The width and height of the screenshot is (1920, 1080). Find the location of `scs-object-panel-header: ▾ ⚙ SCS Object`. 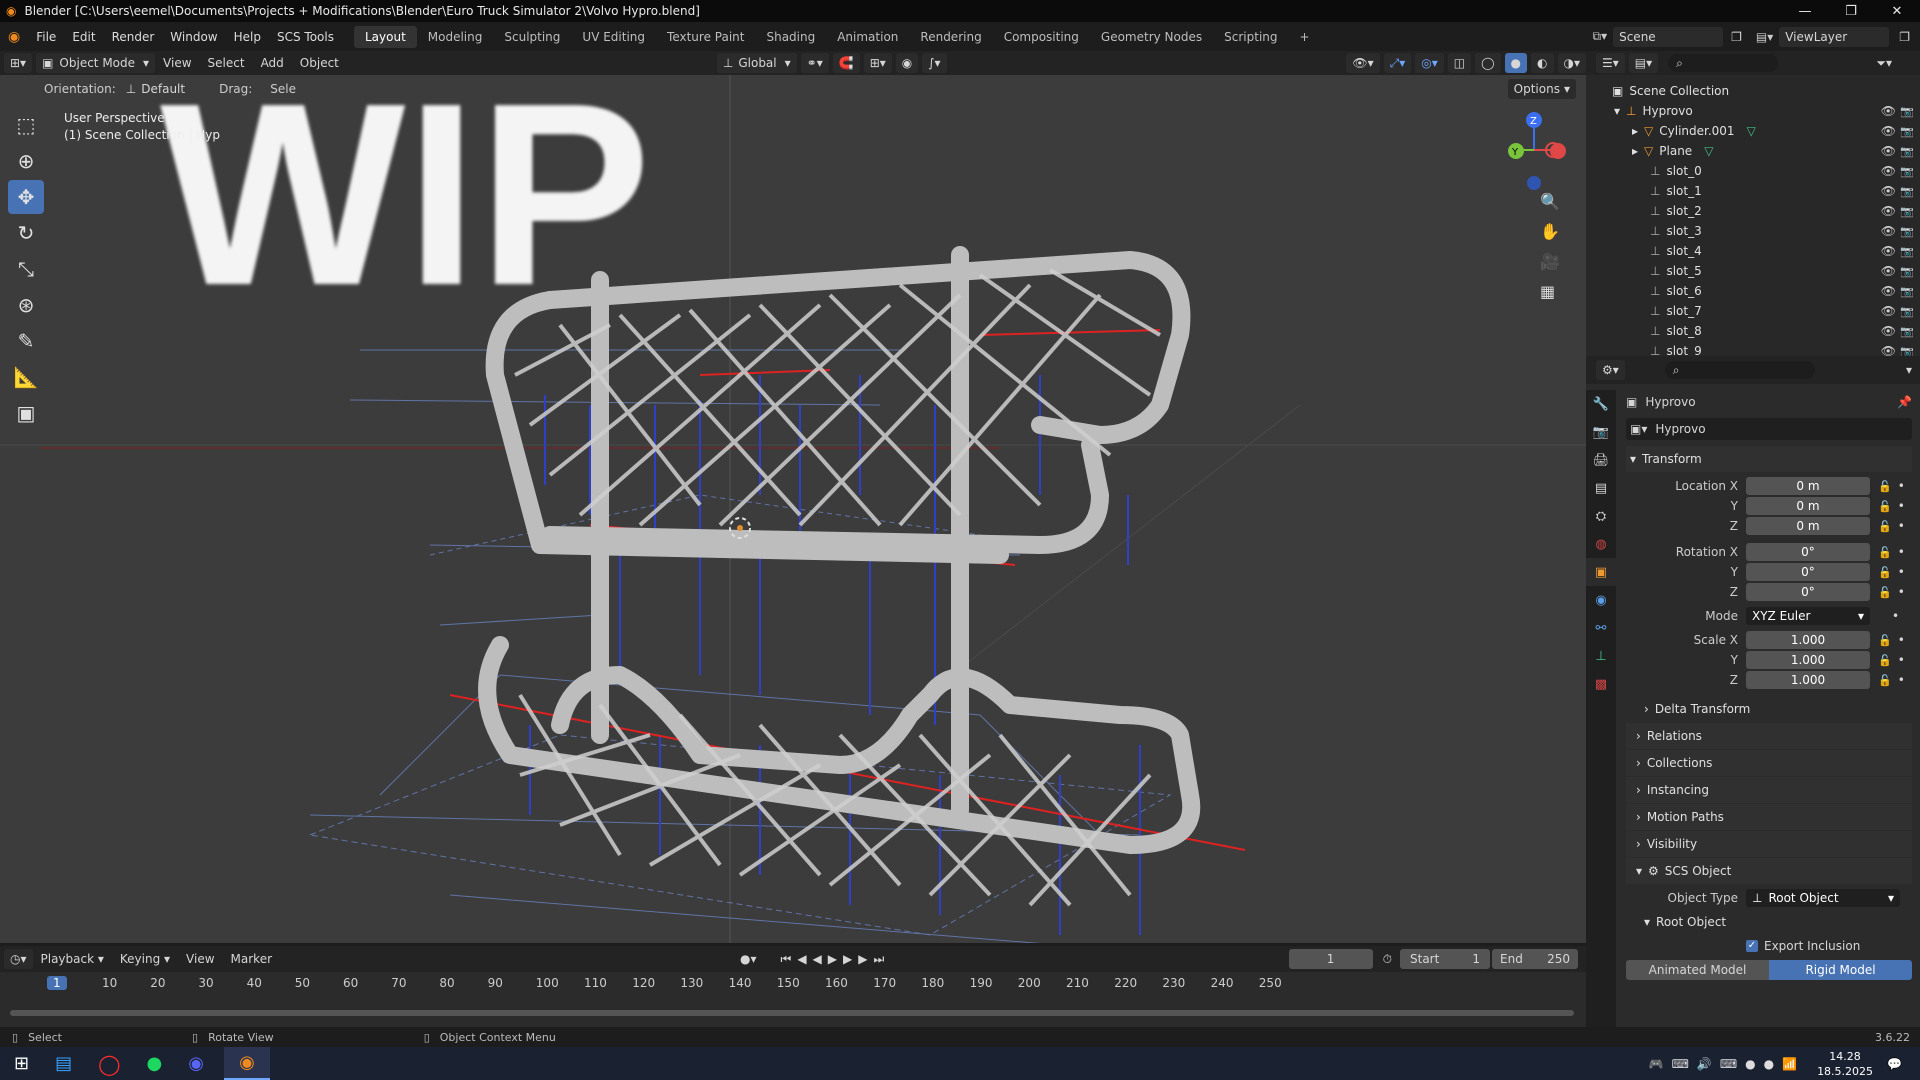

scs-object-panel-header: ▾ ⚙ SCS Object is located at coordinates (1769, 871).